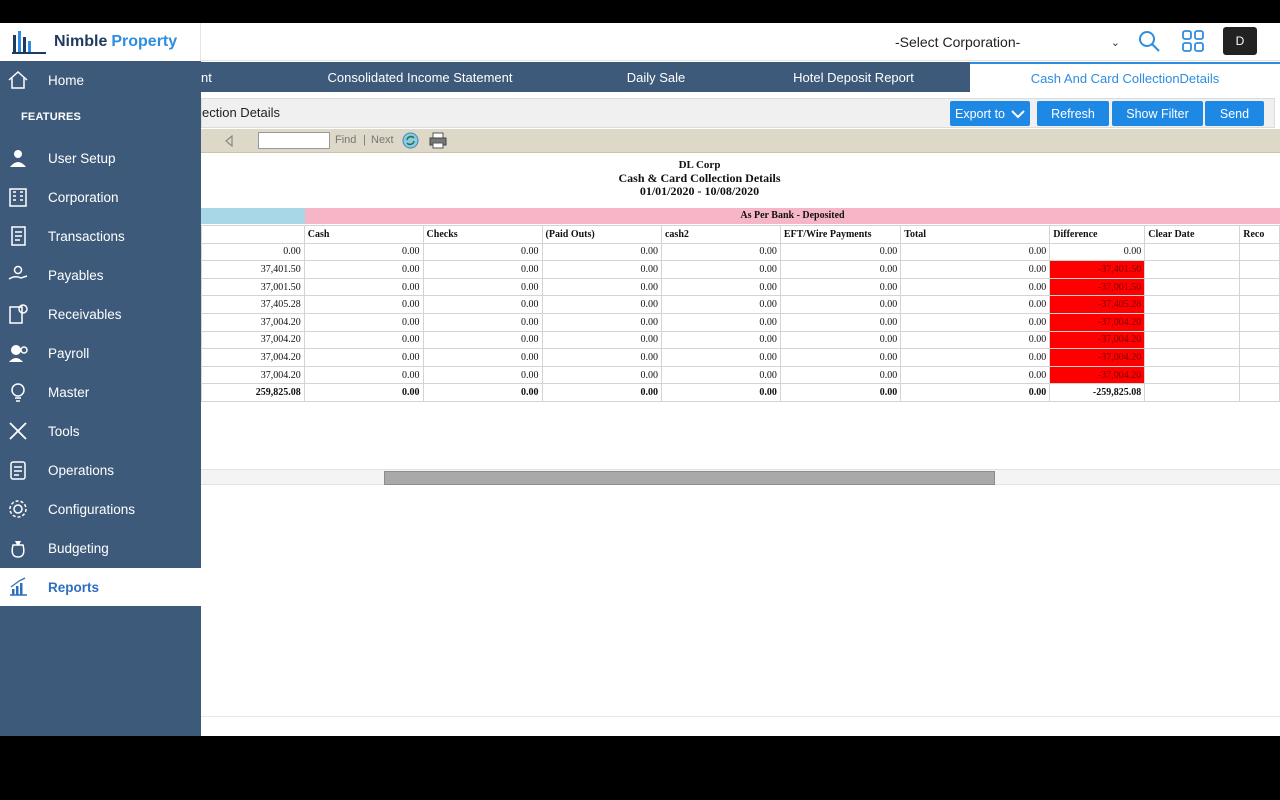 This screenshot has height=800, width=1280. Describe the element at coordinates (51, 117) in the screenshot. I see `features-label: FEATURES` at that location.